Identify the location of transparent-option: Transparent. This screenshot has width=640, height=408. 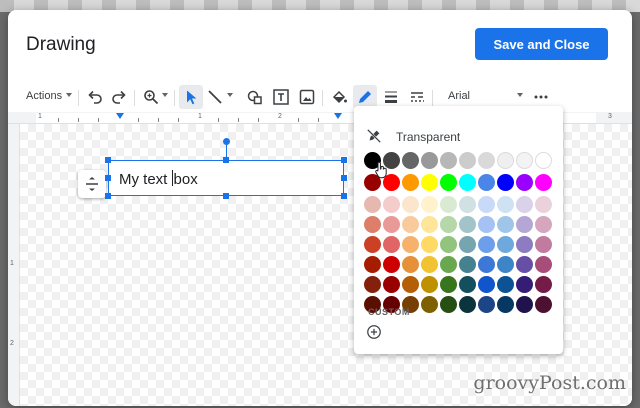
(458, 137).